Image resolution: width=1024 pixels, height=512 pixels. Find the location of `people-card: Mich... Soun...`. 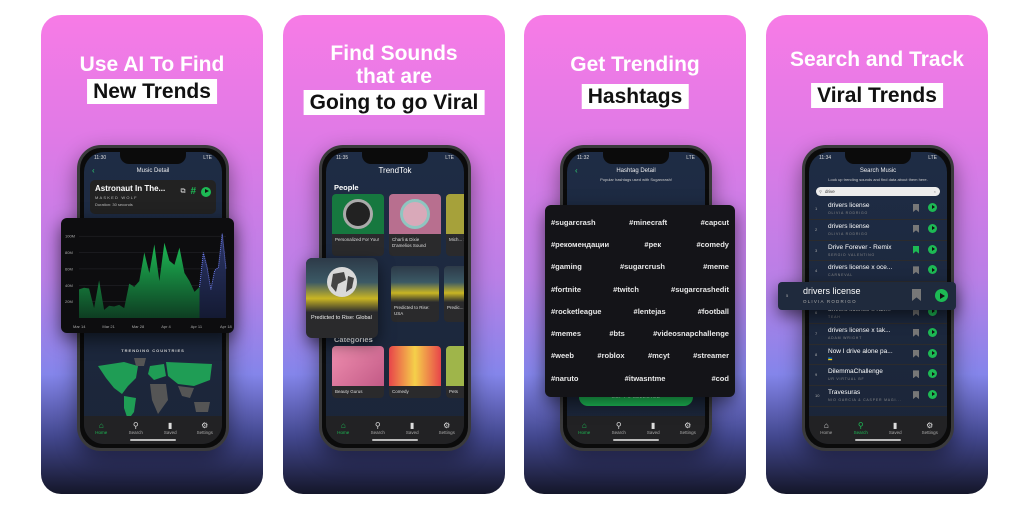

people-card: Mich... Soun... is located at coordinates (455, 225).